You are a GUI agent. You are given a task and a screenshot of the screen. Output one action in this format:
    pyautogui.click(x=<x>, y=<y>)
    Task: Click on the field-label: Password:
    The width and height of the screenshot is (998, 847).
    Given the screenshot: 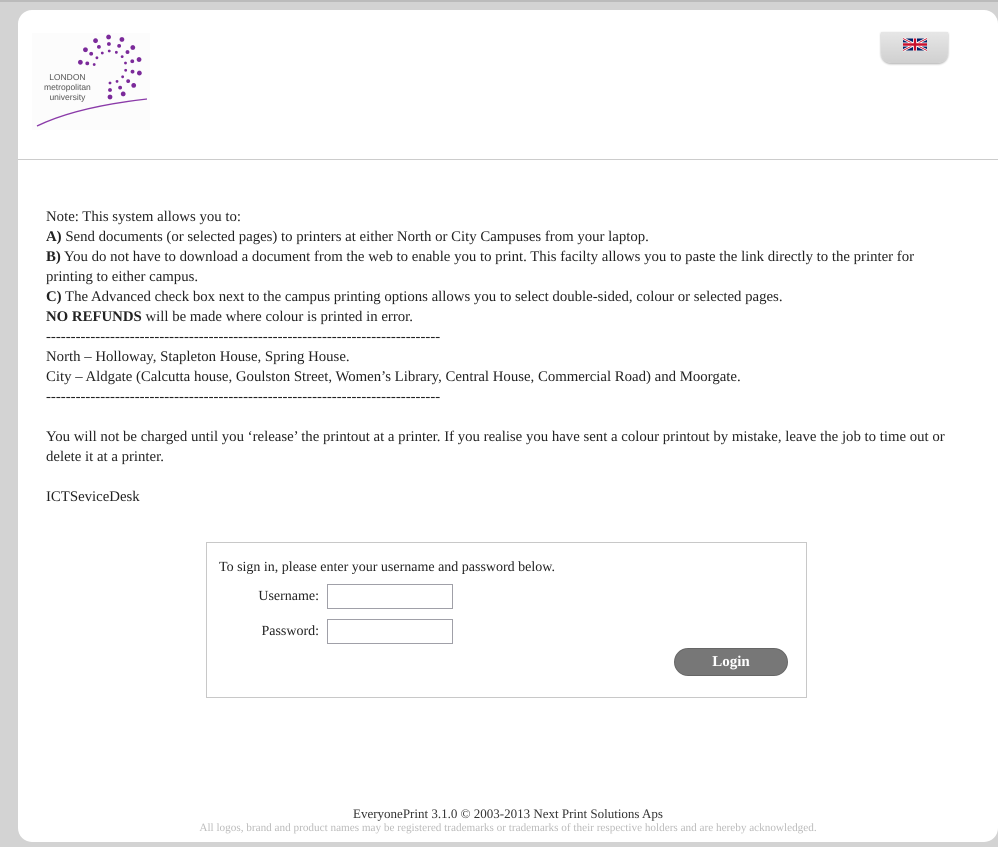 What is the action you would take?
    pyautogui.click(x=289, y=632)
    